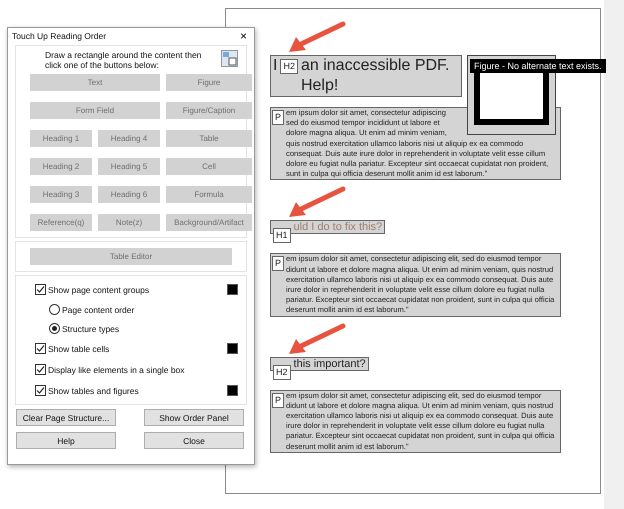  I want to click on tooltip: Figure - No alternate text exists., so click(538, 66).